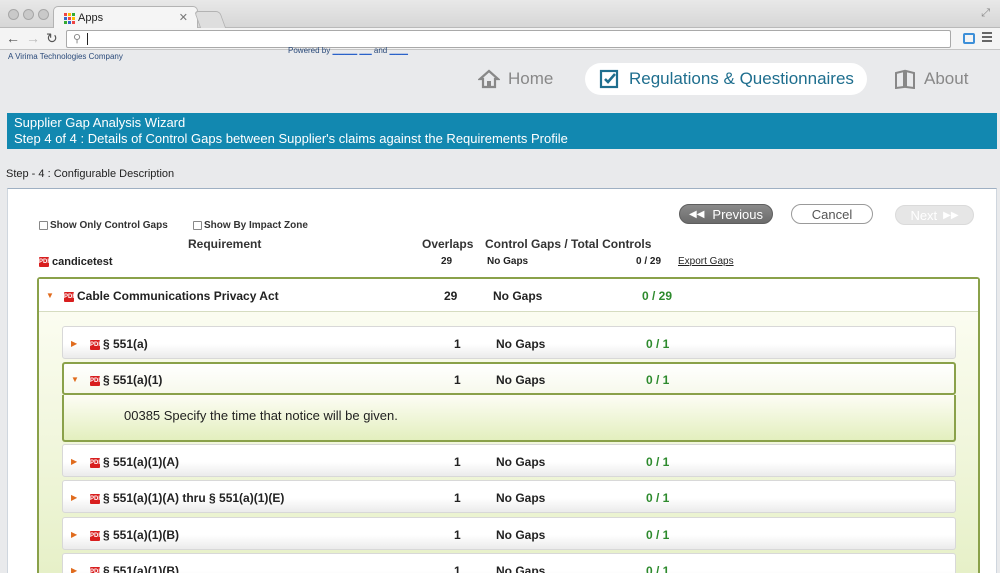 Image resolution: width=1000 pixels, height=573 pixels. What do you see at coordinates (951, 215) in the screenshot?
I see `fast-forward-icon: ▶▶` at bounding box center [951, 215].